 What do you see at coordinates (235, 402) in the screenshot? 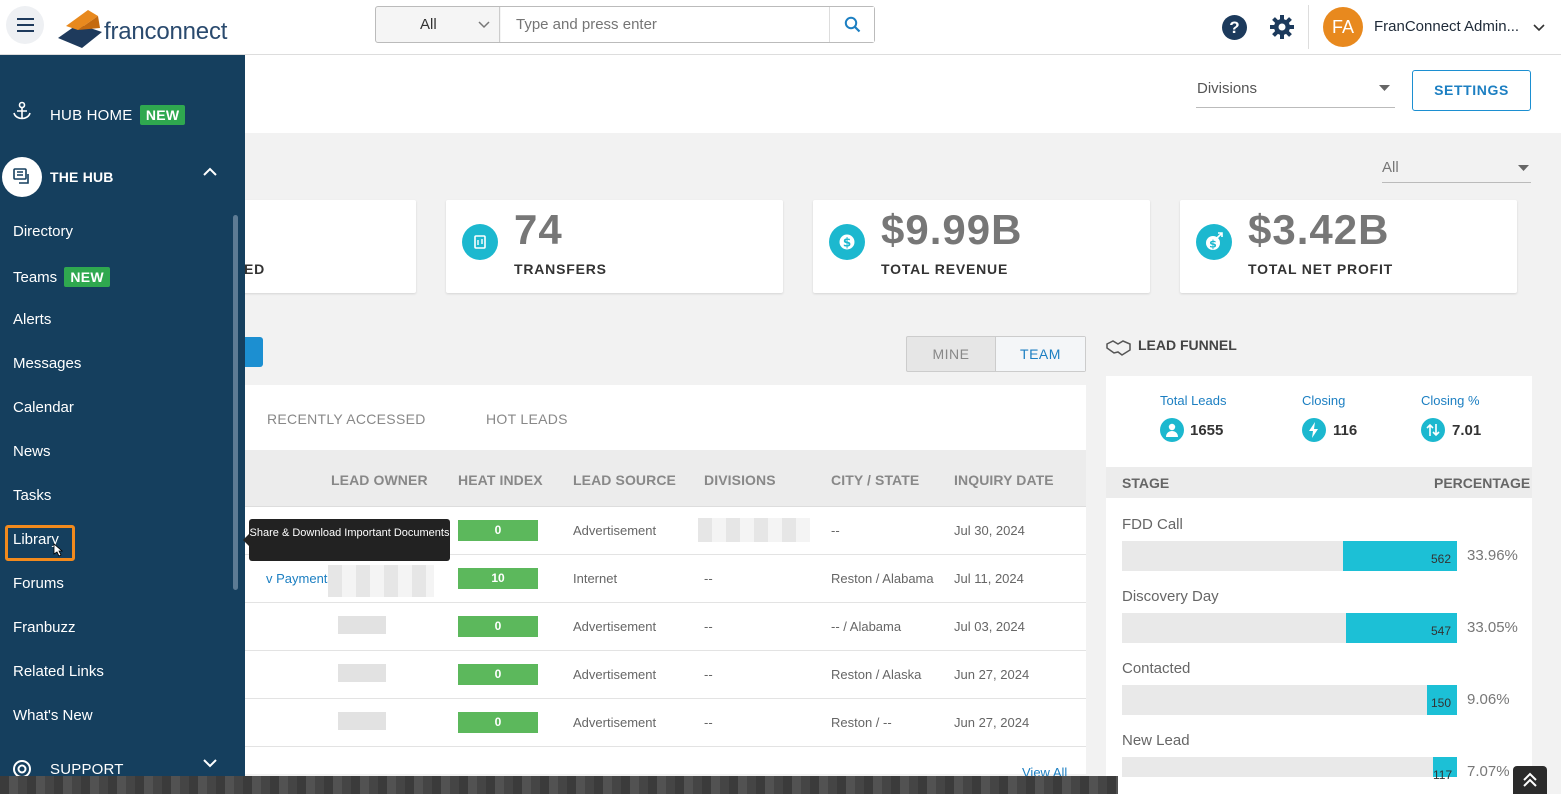
I see `sidebar-scrollbar` at bounding box center [235, 402].